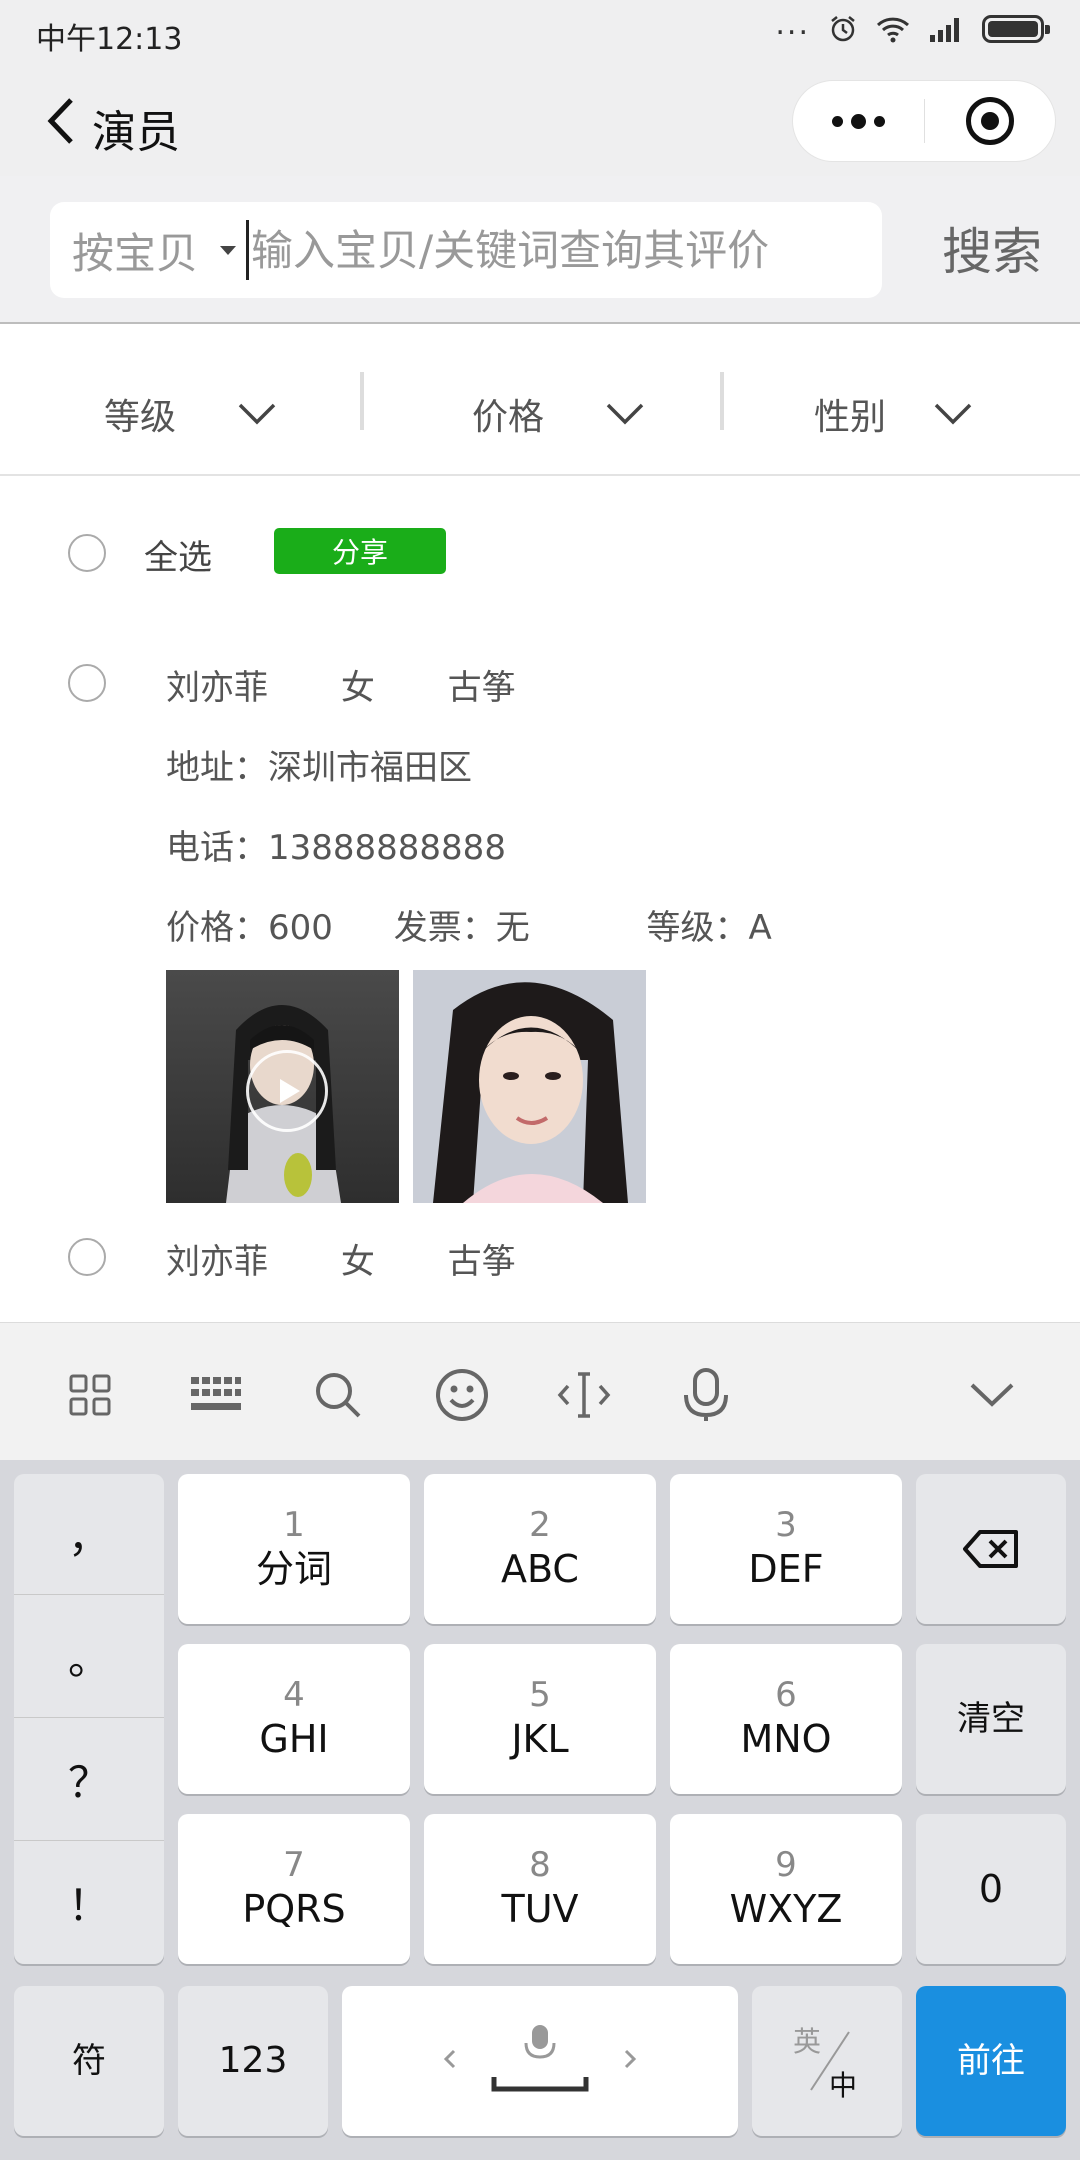 This screenshot has height=2160, width=1080. Describe the element at coordinates (287, 1091) in the screenshot. I see `play-icon` at that location.